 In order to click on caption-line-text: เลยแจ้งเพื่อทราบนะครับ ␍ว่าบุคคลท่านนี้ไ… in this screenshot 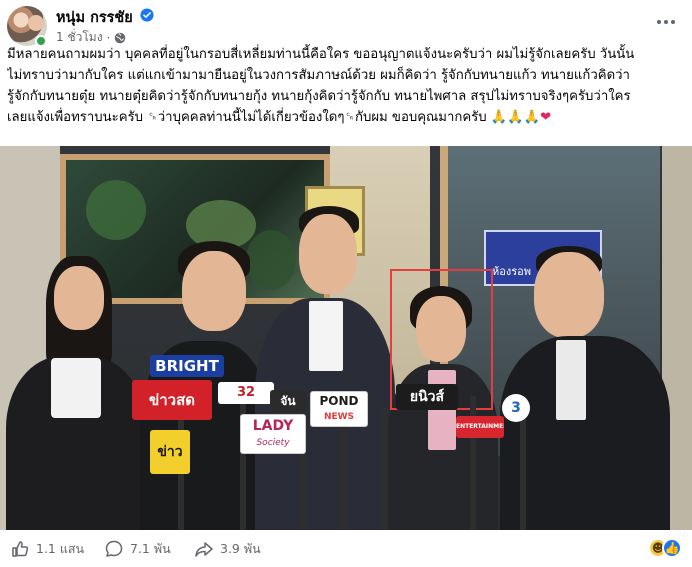, I will do `click(247, 117)`.